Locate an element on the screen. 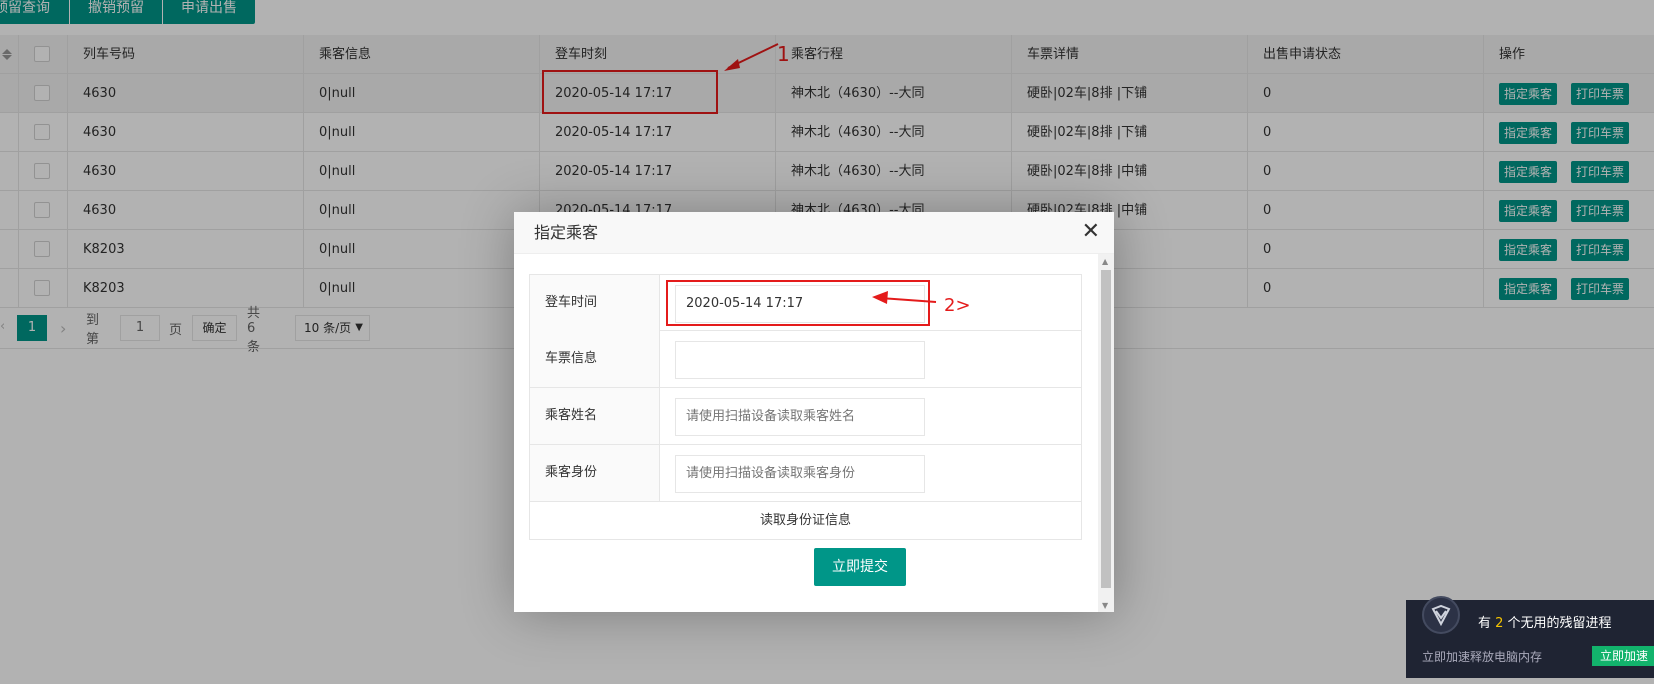  scroll-down-icon: ▼ is located at coordinates (1105, 605).